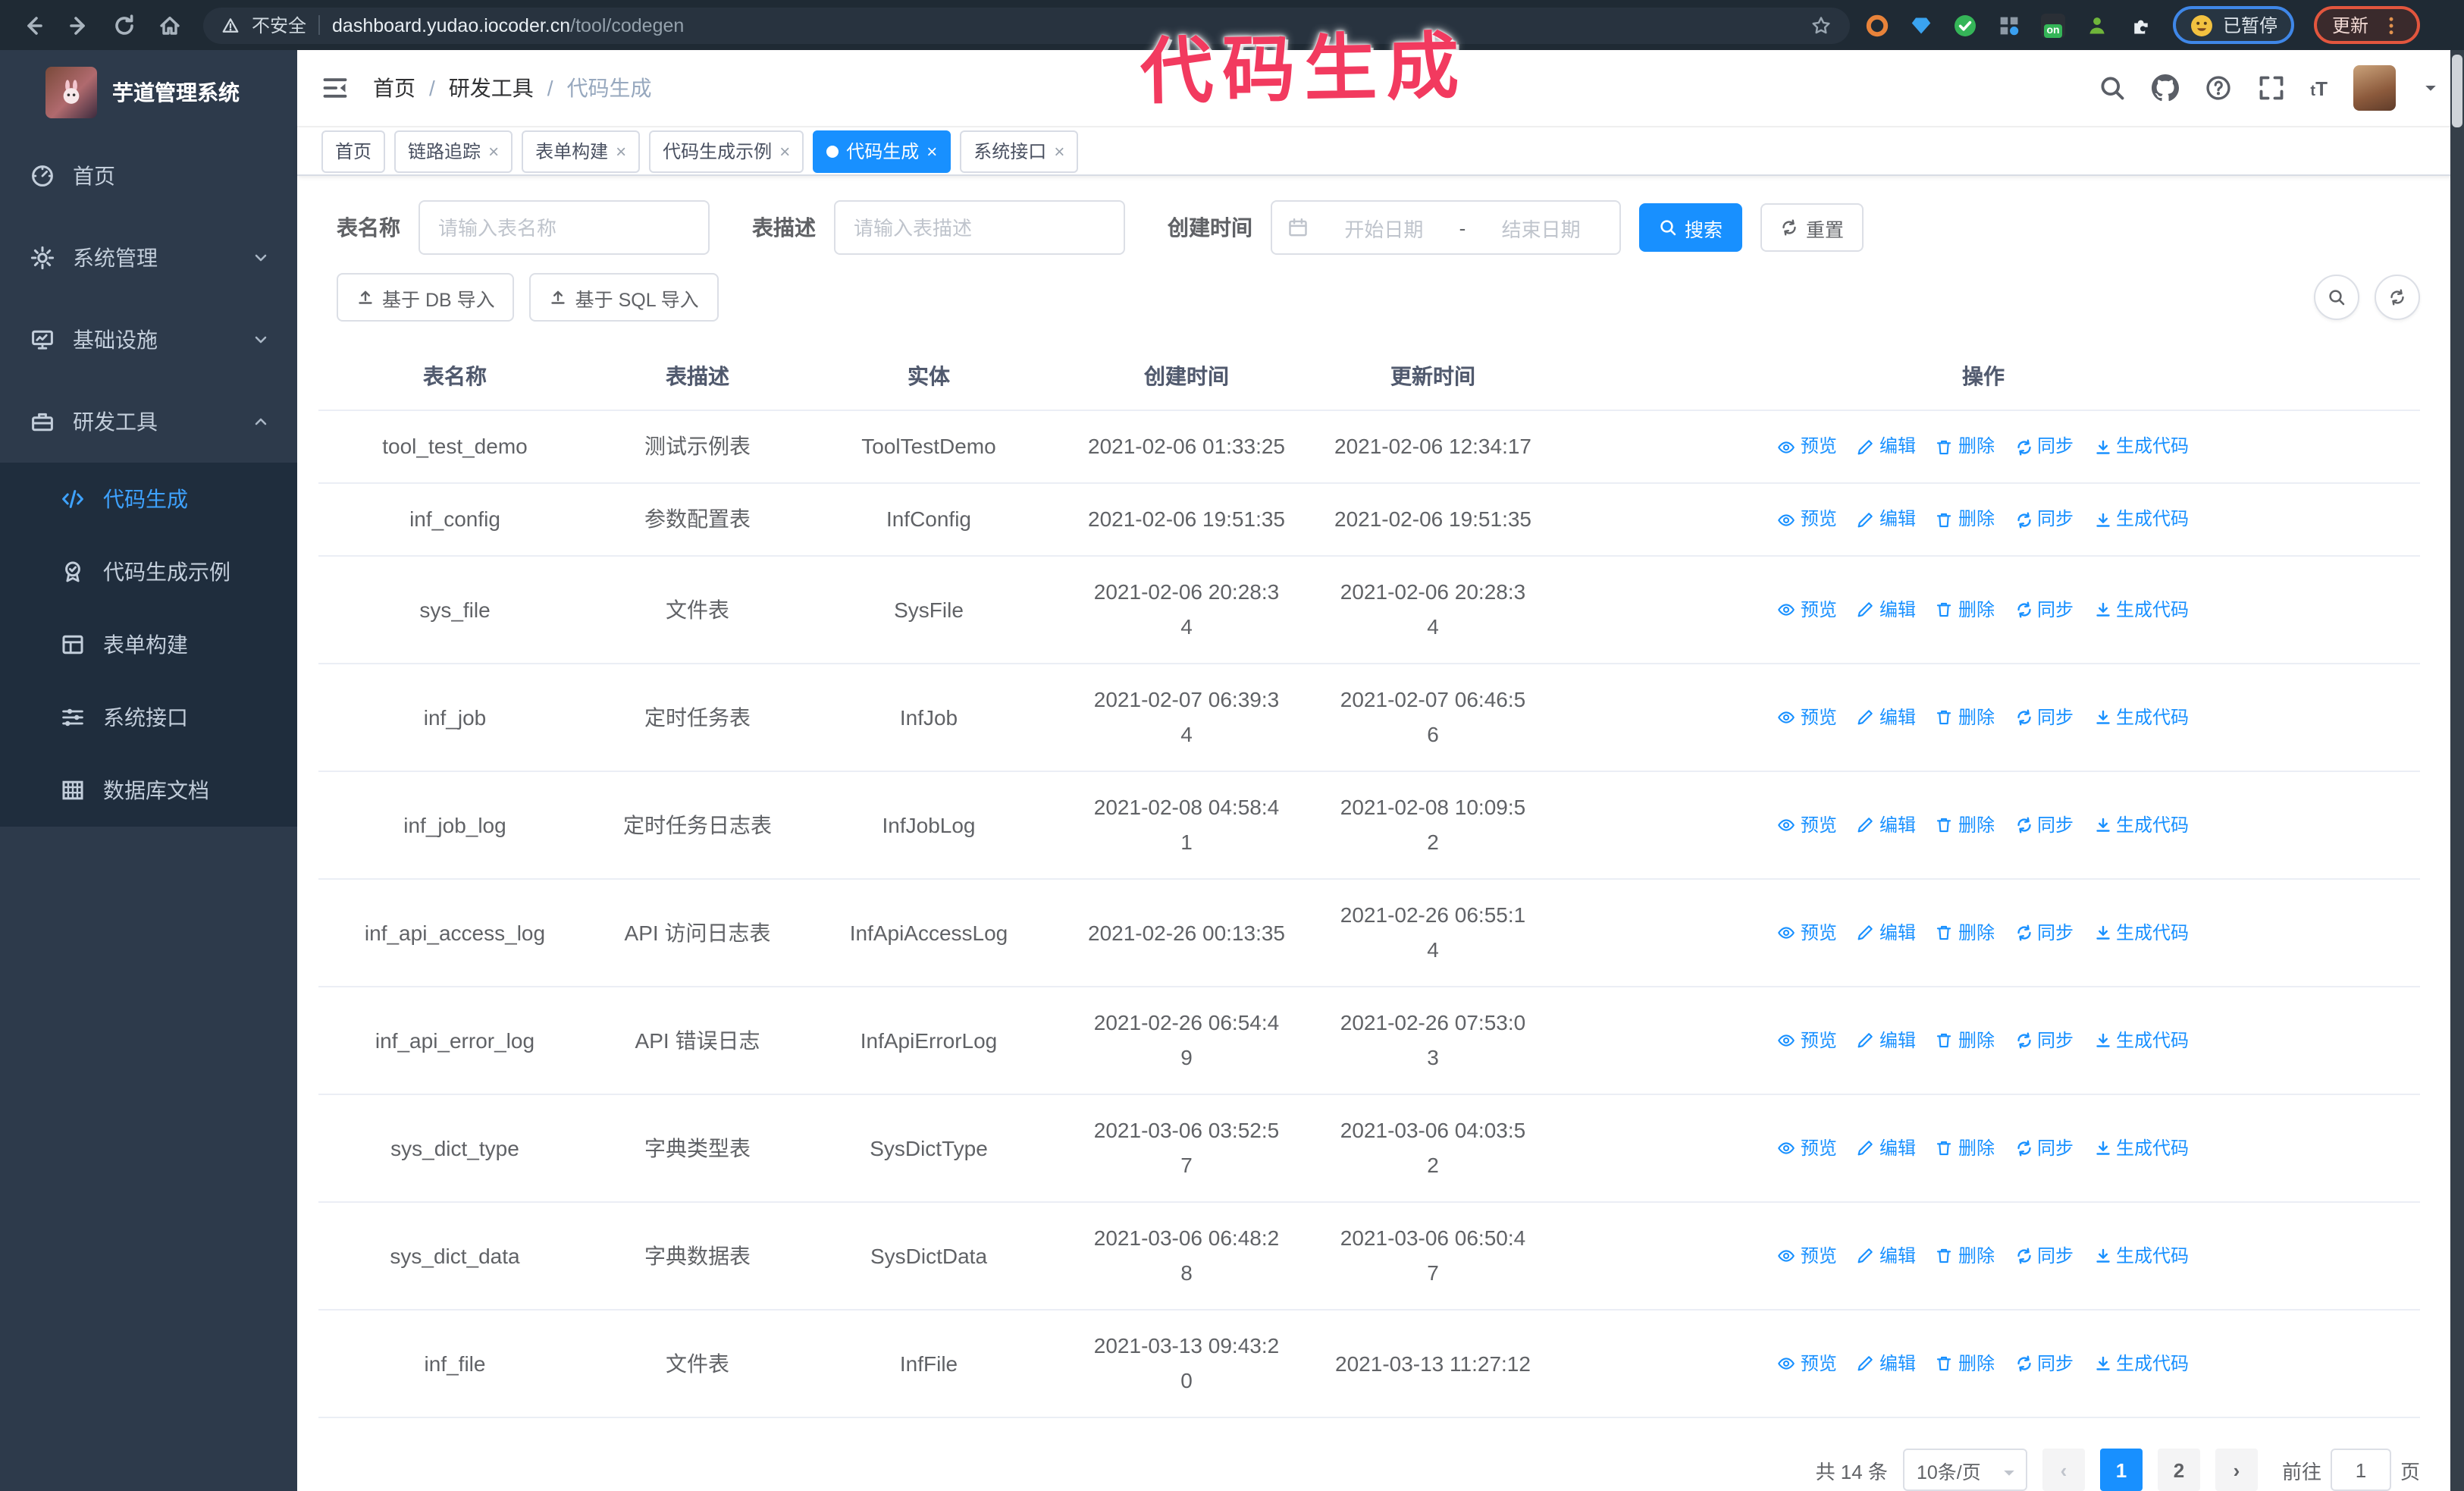 The height and width of the screenshot is (1491, 2464). What do you see at coordinates (148, 717) in the screenshot?
I see `sidebar-item-system-api: 系统接口` at bounding box center [148, 717].